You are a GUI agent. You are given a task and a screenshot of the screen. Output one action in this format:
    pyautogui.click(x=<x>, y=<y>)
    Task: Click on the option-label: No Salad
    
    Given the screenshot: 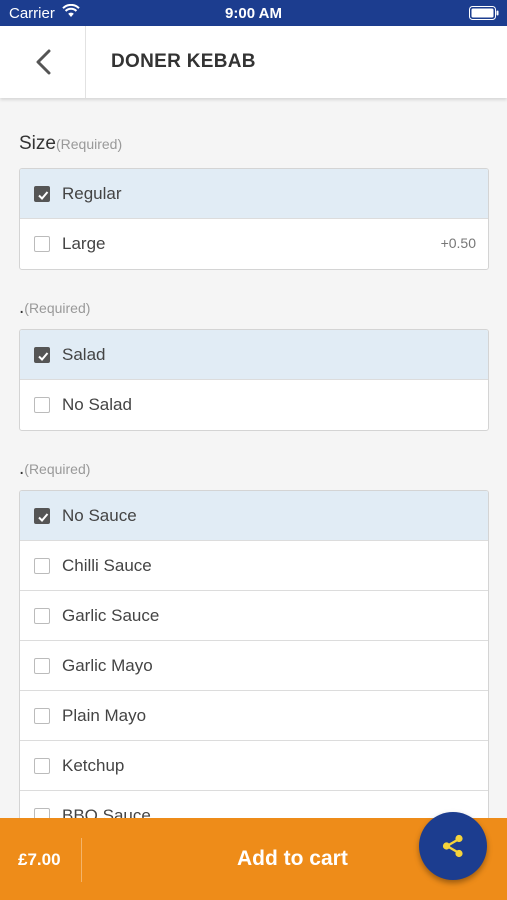 What is the action you would take?
    pyautogui.click(x=97, y=404)
    